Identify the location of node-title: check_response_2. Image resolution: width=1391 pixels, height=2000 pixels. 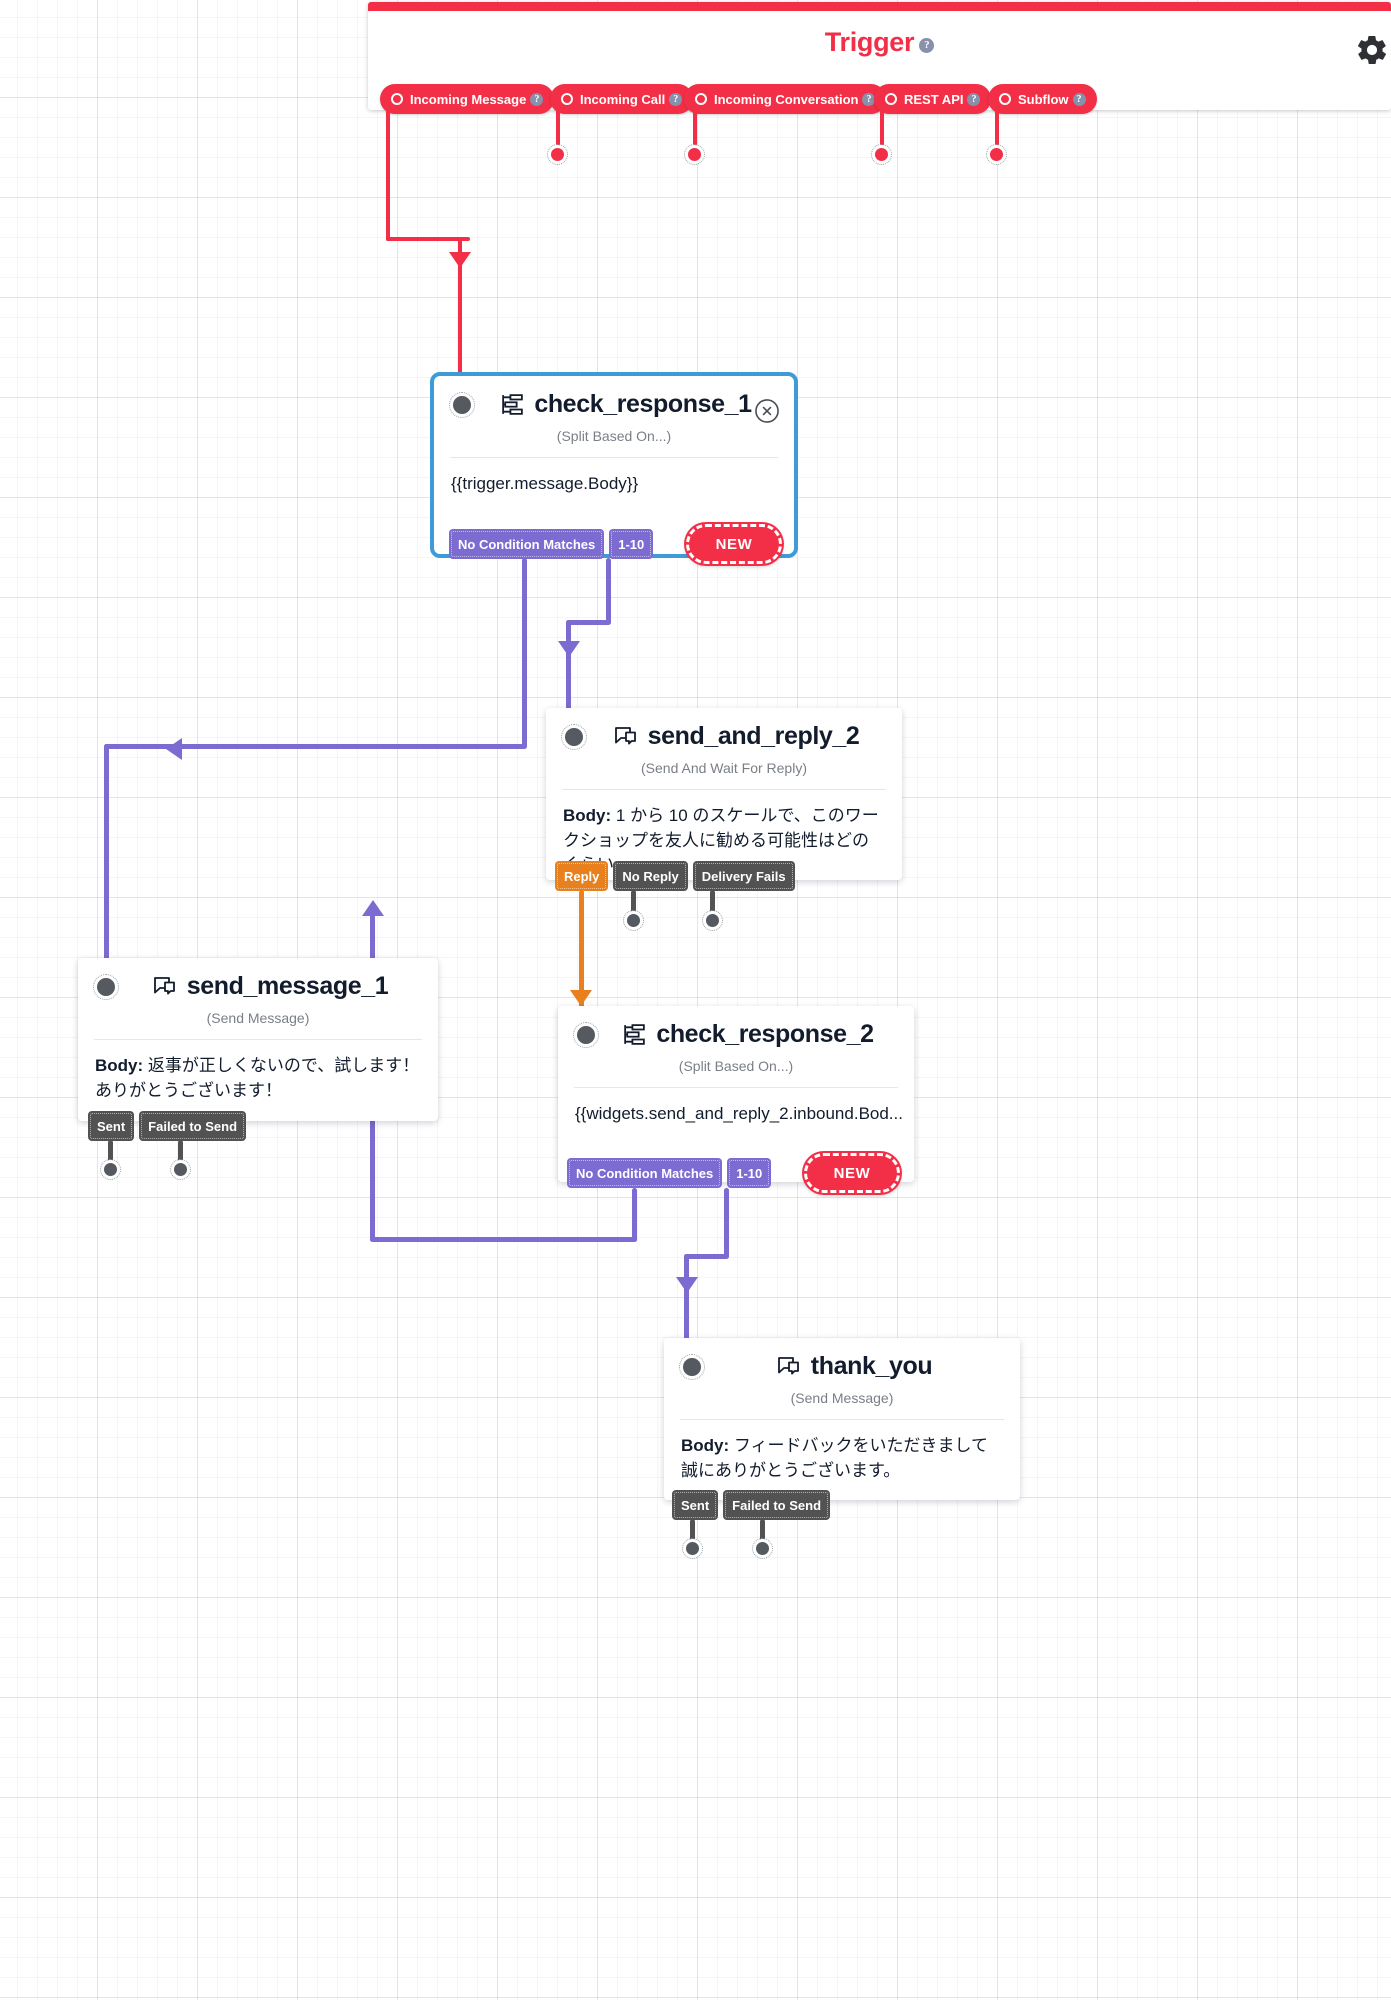
(748, 1034).